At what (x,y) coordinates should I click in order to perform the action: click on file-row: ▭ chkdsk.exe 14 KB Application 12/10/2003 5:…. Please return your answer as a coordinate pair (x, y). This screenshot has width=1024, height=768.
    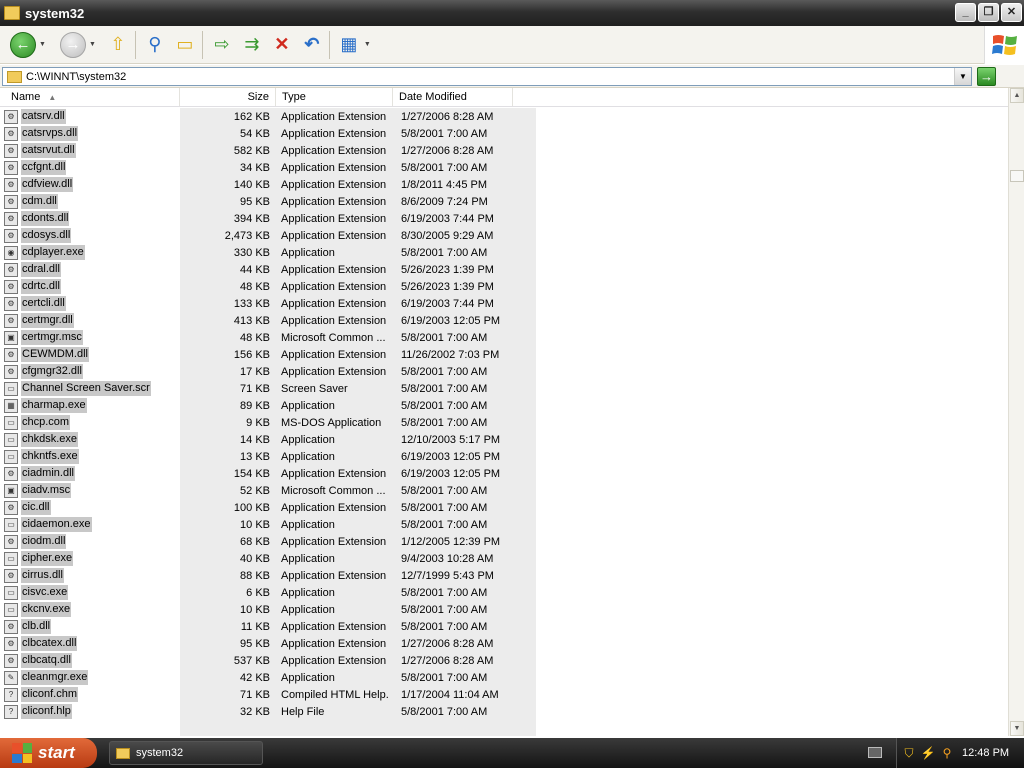
    Looking at the image, I should click on (268, 439).